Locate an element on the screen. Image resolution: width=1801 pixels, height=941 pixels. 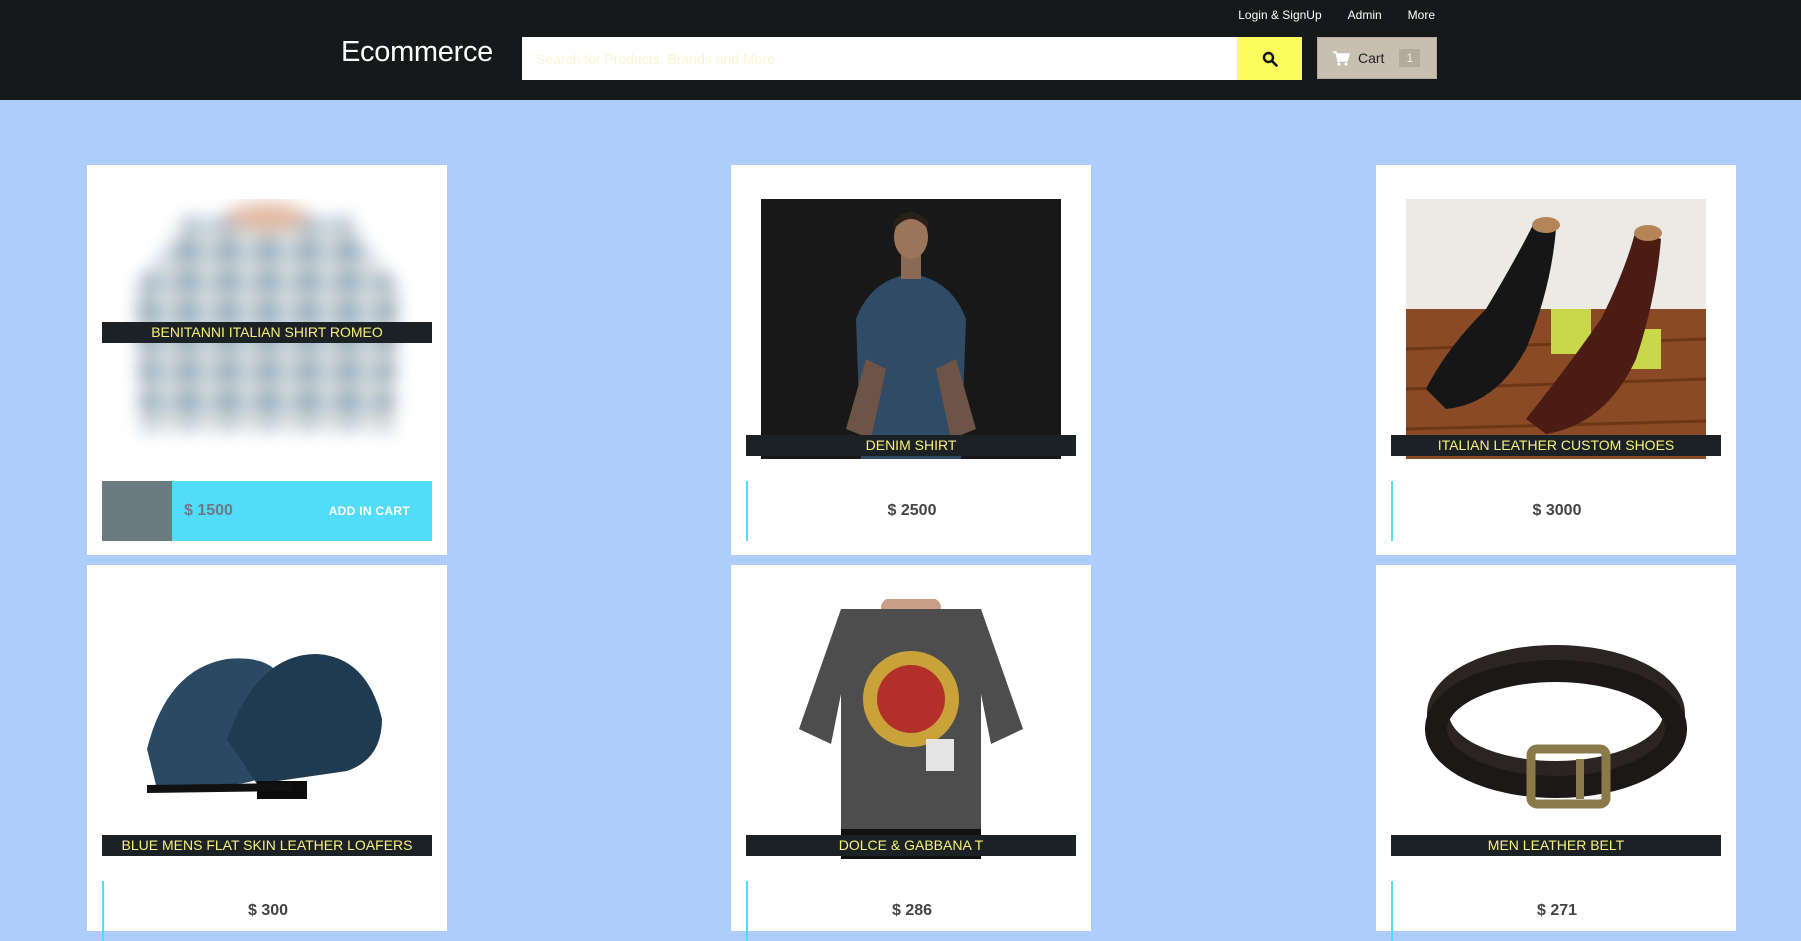
color-swatch is located at coordinates (137, 511).